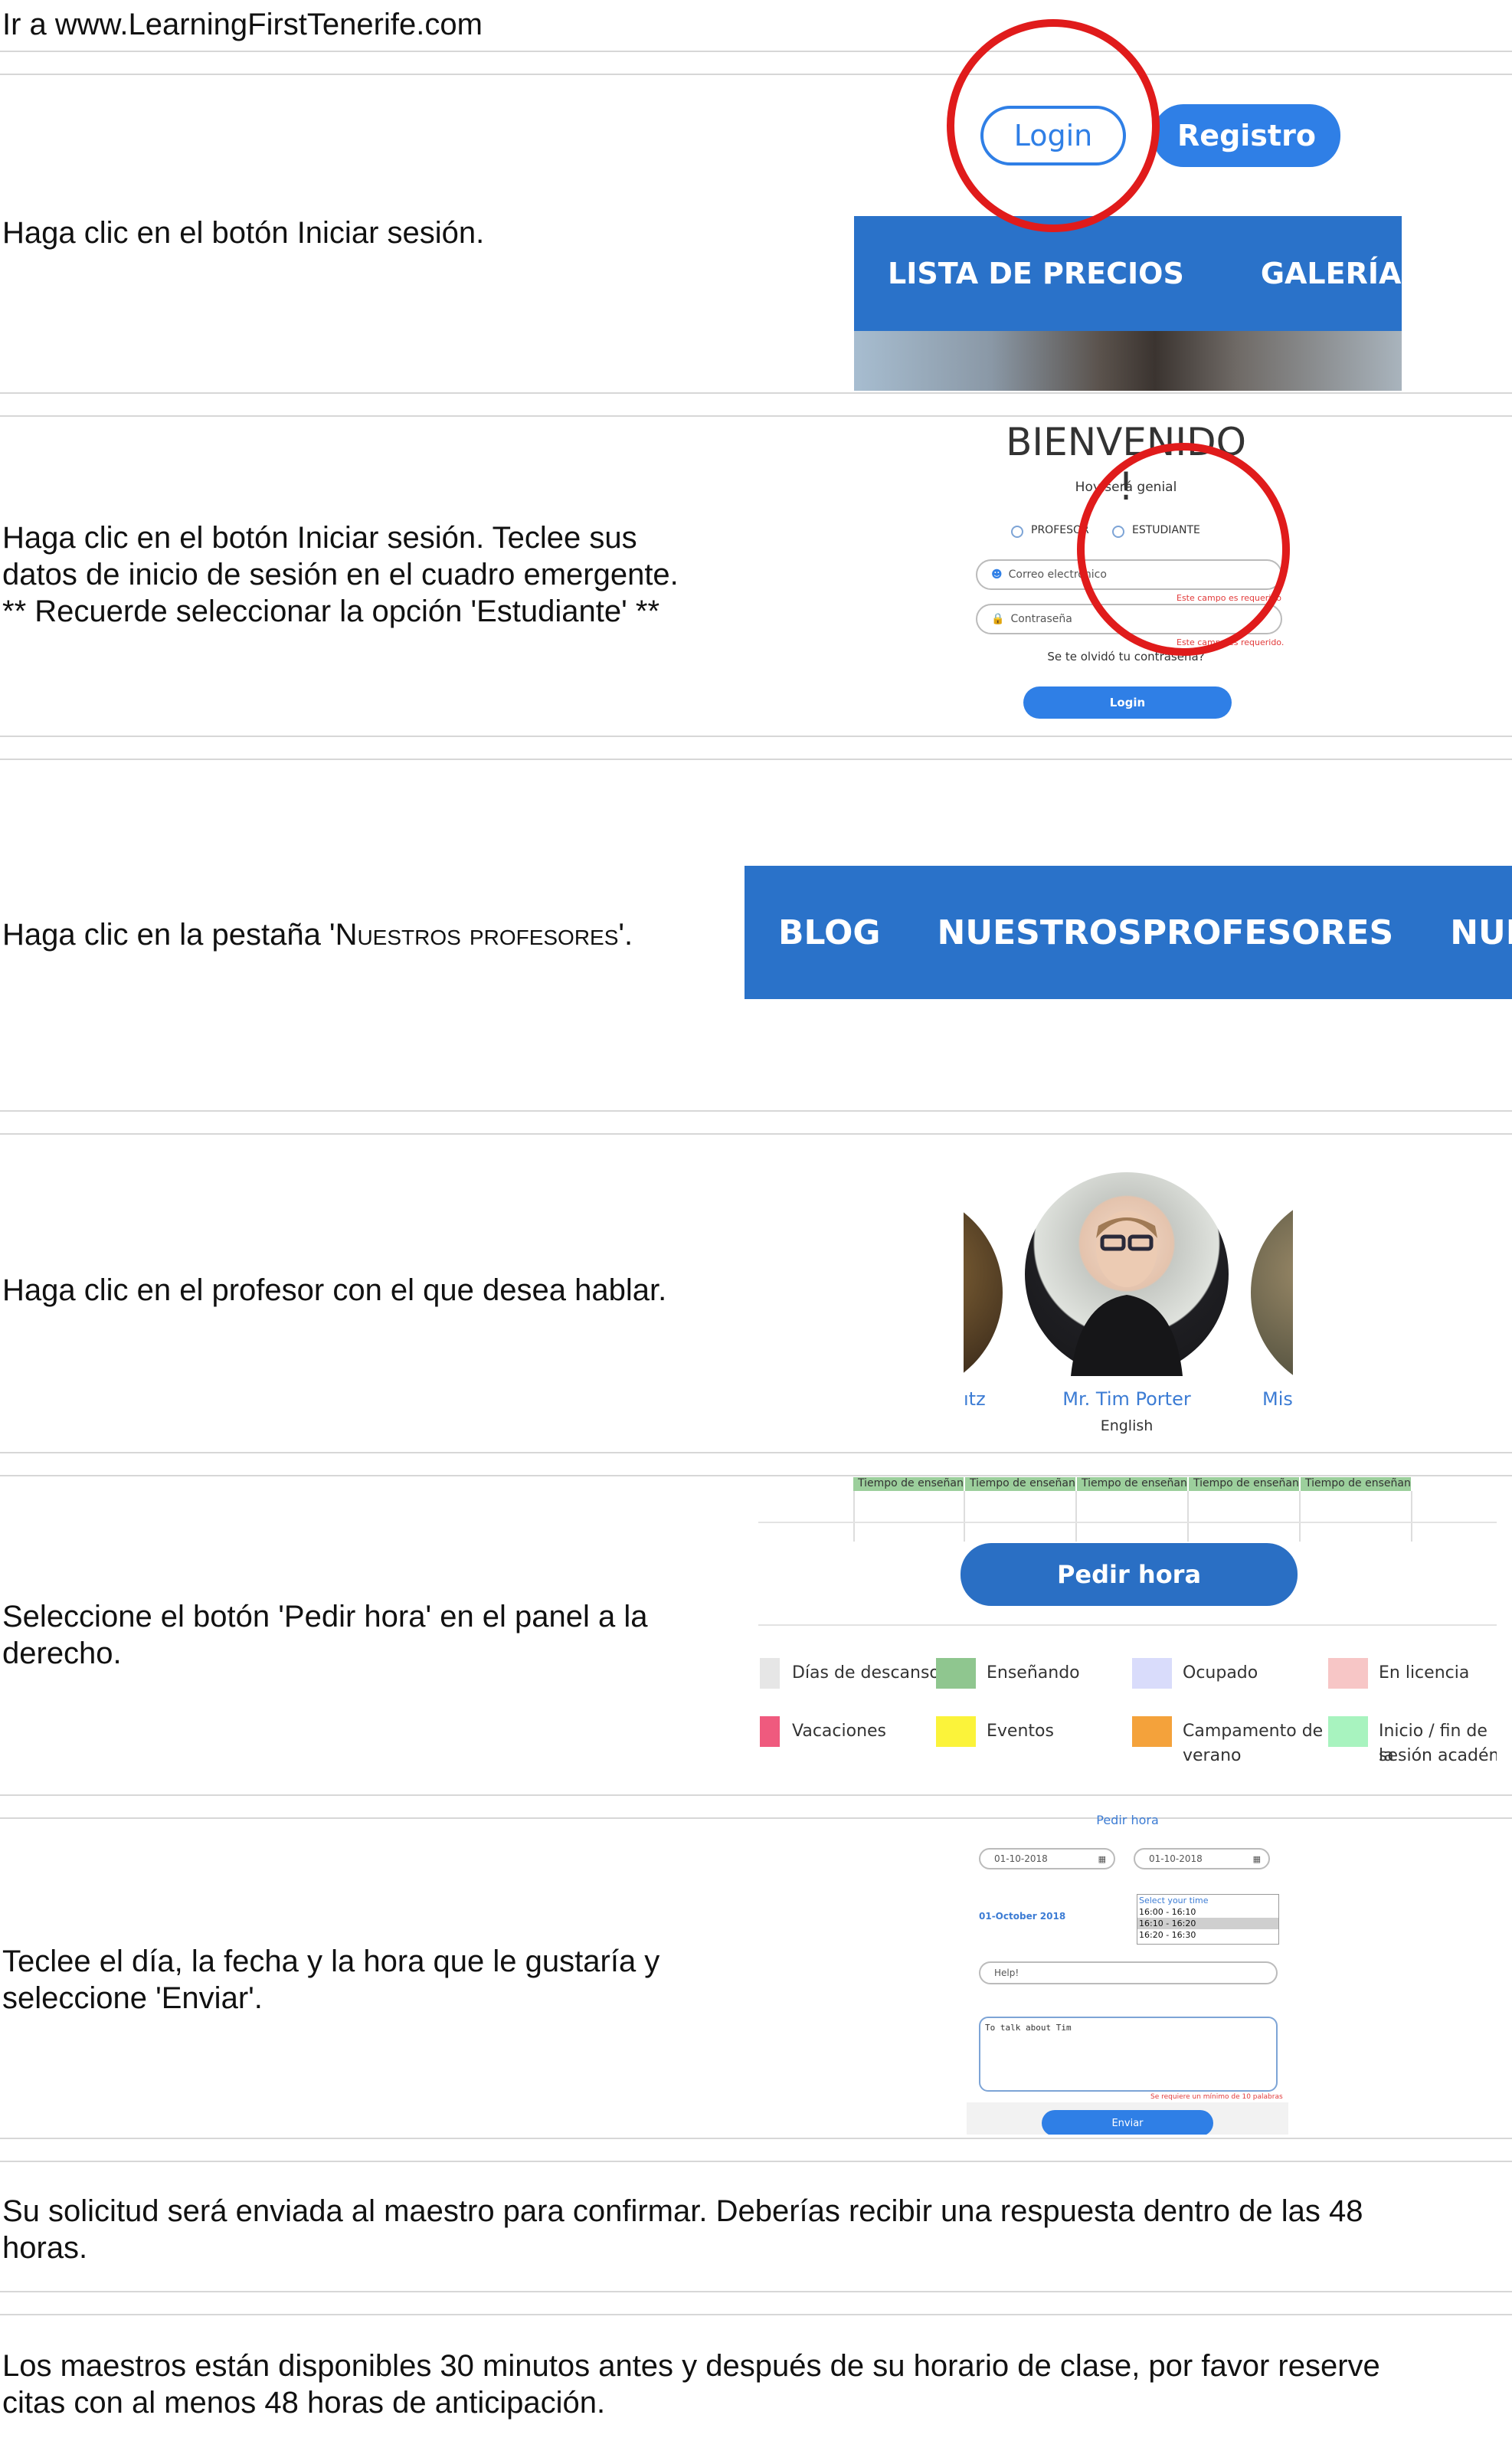 The image size is (1512, 2451). I want to click on legend-swatch-vacaciones, so click(770, 1731).